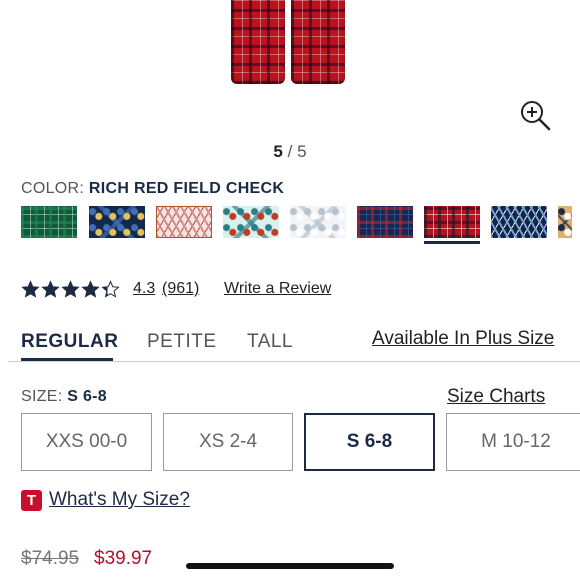 The width and height of the screenshot is (580, 580). I want to click on tab-petite: PETITE, so click(182, 342).